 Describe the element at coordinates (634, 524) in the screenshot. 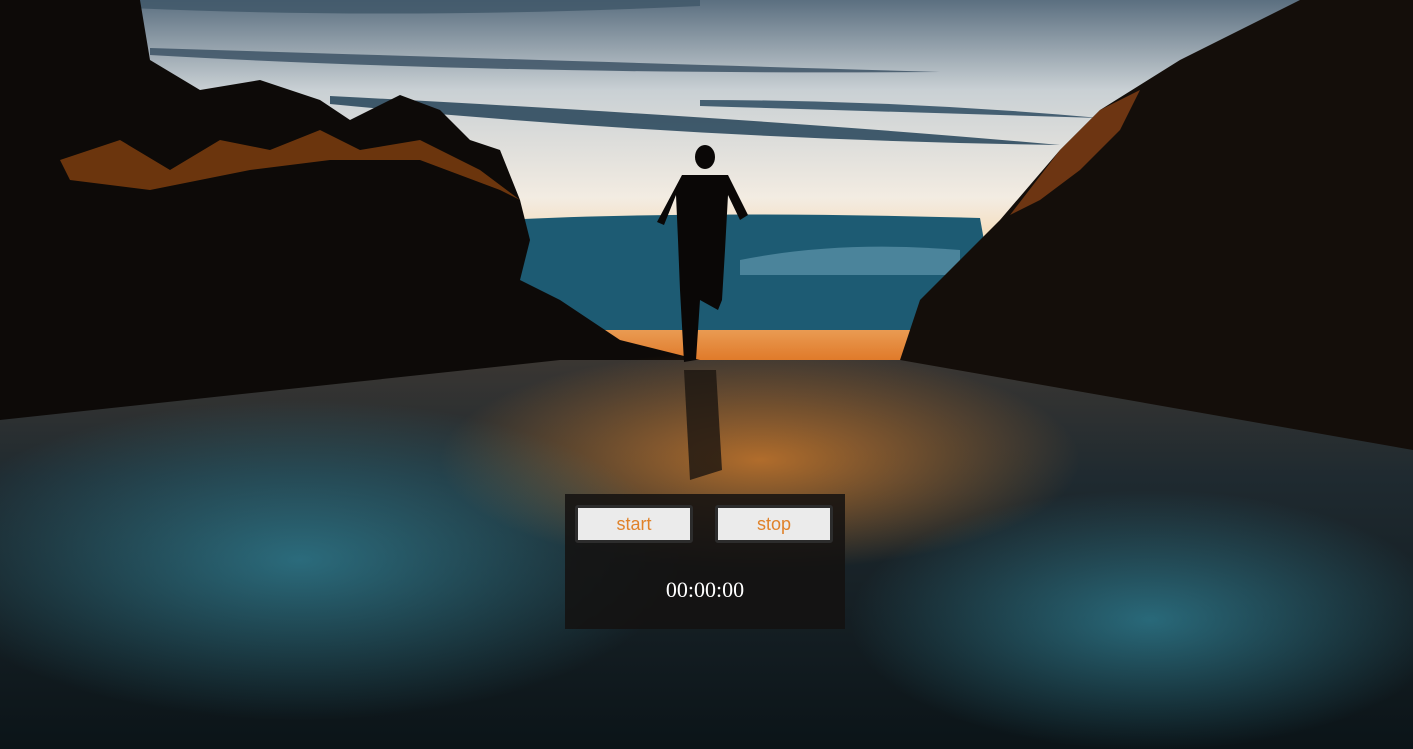

I see `start-button: start` at that location.